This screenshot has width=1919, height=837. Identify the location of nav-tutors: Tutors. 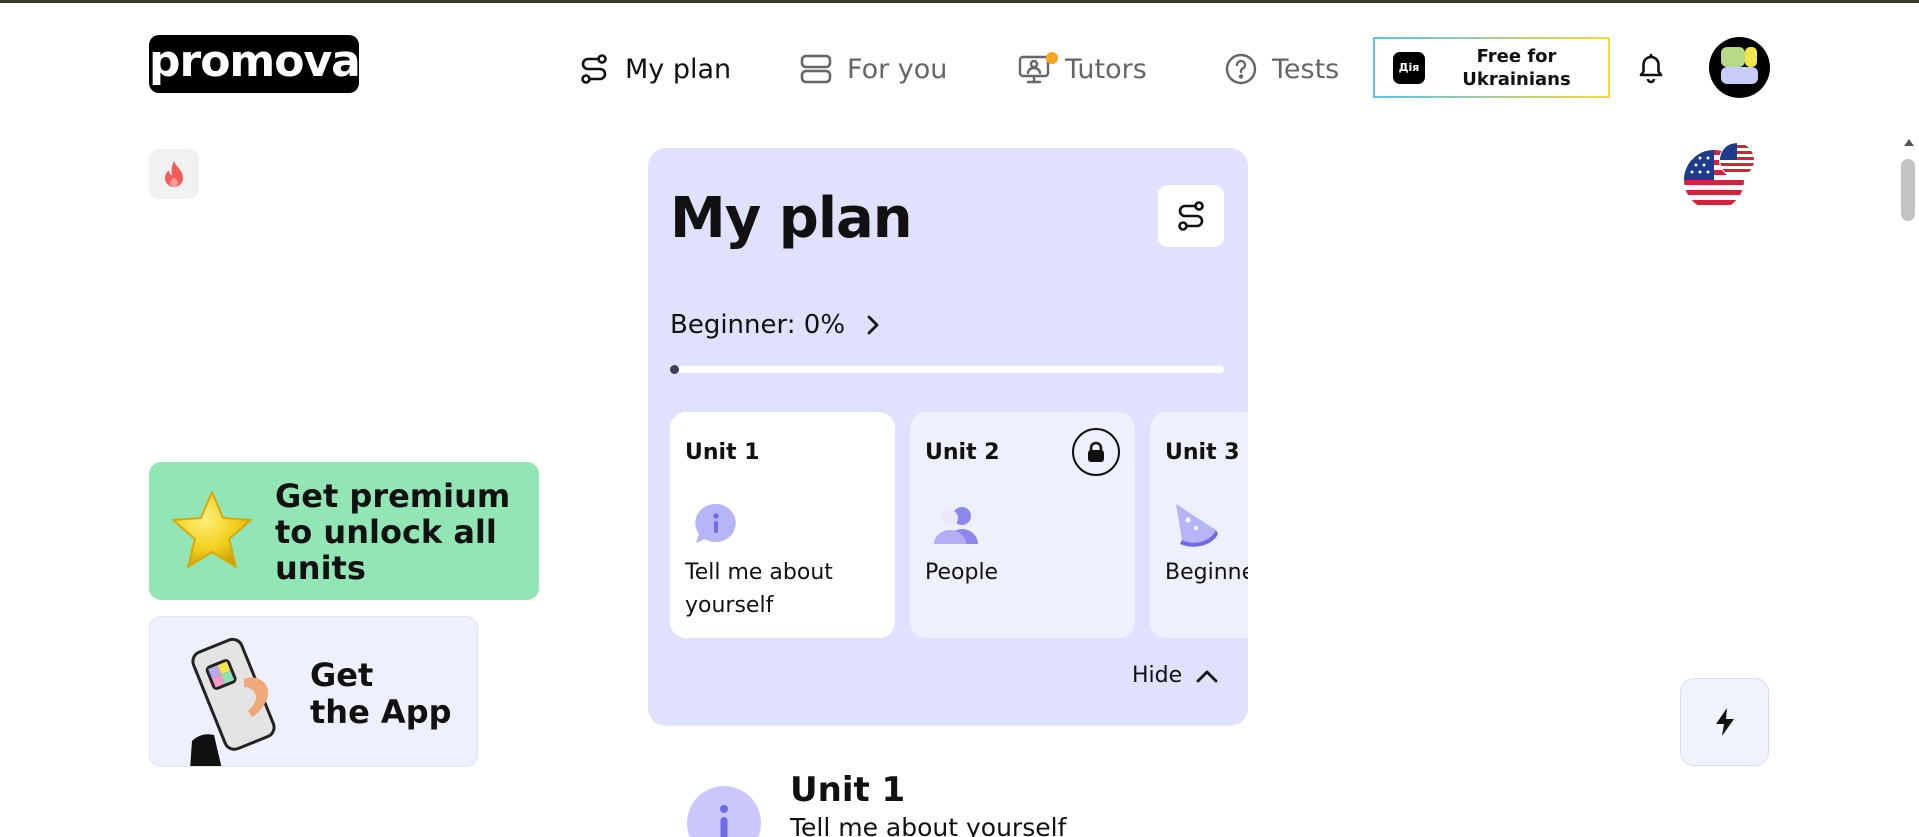
(1082, 69).